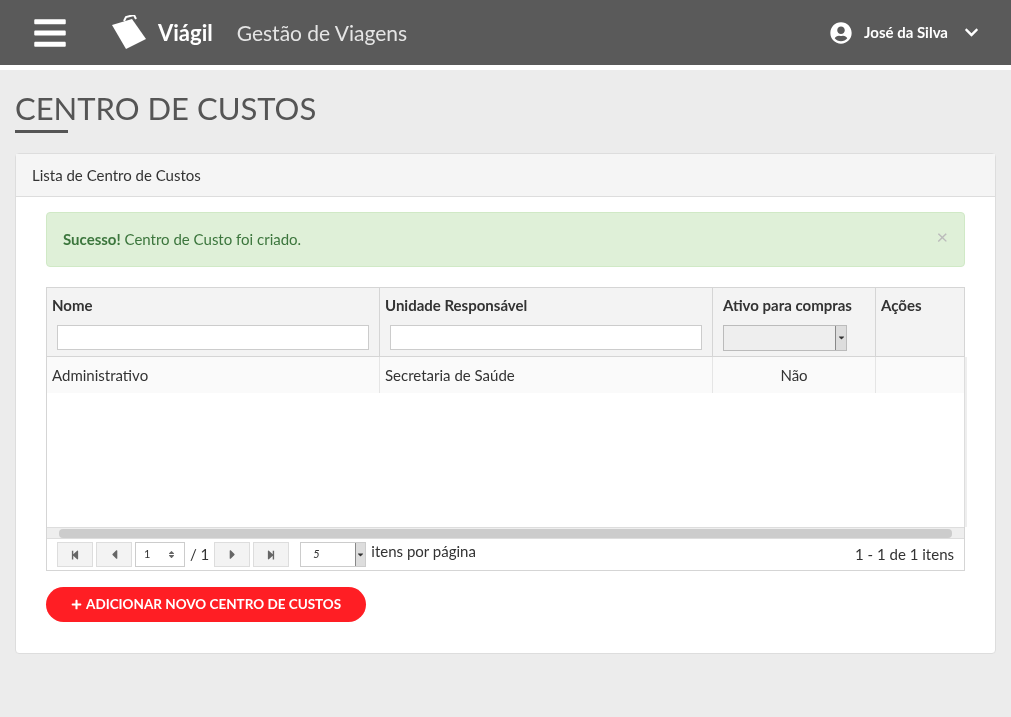 The height and width of the screenshot is (717, 1011). What do you see at coordinates (322, 32) in the screenshot?
I see `app-subtitle: Gestão de Viagens` at bounding box center [322, 32].